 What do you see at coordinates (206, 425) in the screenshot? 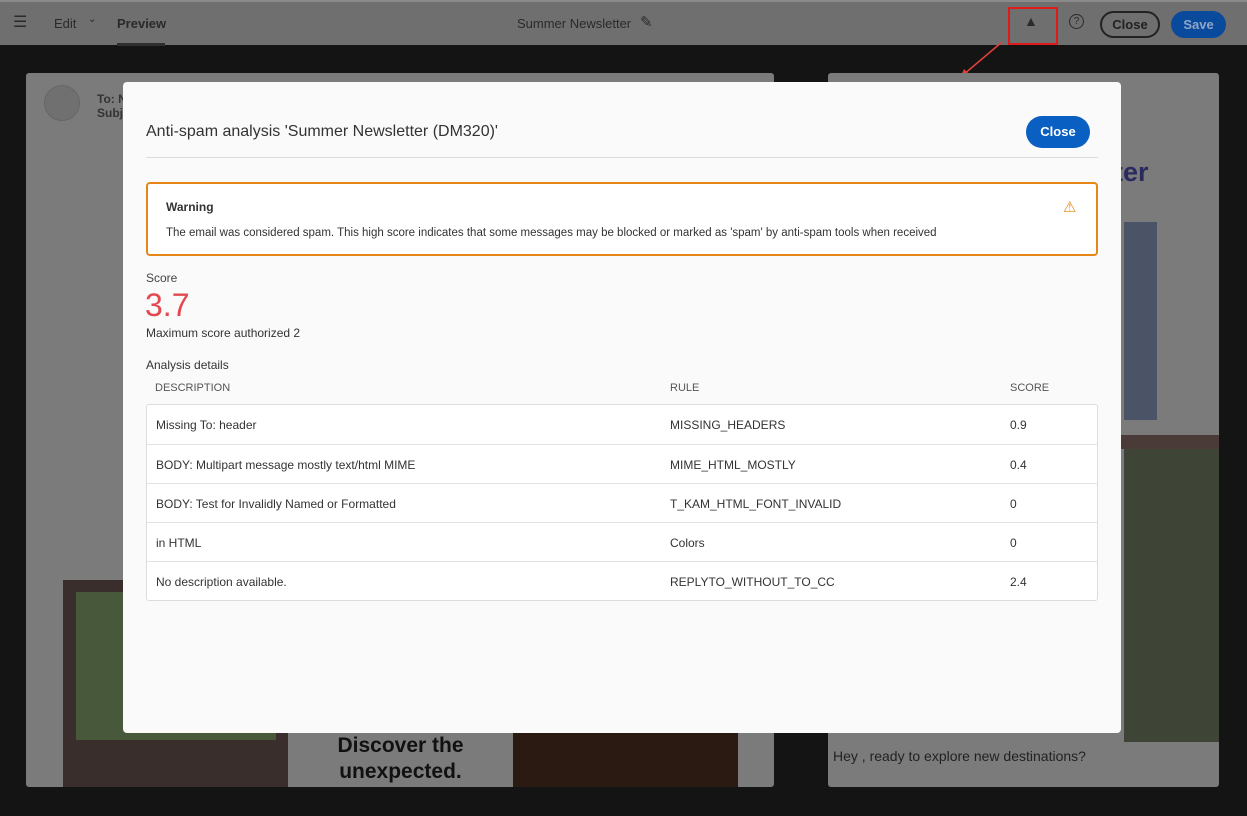
I see `row-description: Missing To: header` at bounding box center [206, 425].